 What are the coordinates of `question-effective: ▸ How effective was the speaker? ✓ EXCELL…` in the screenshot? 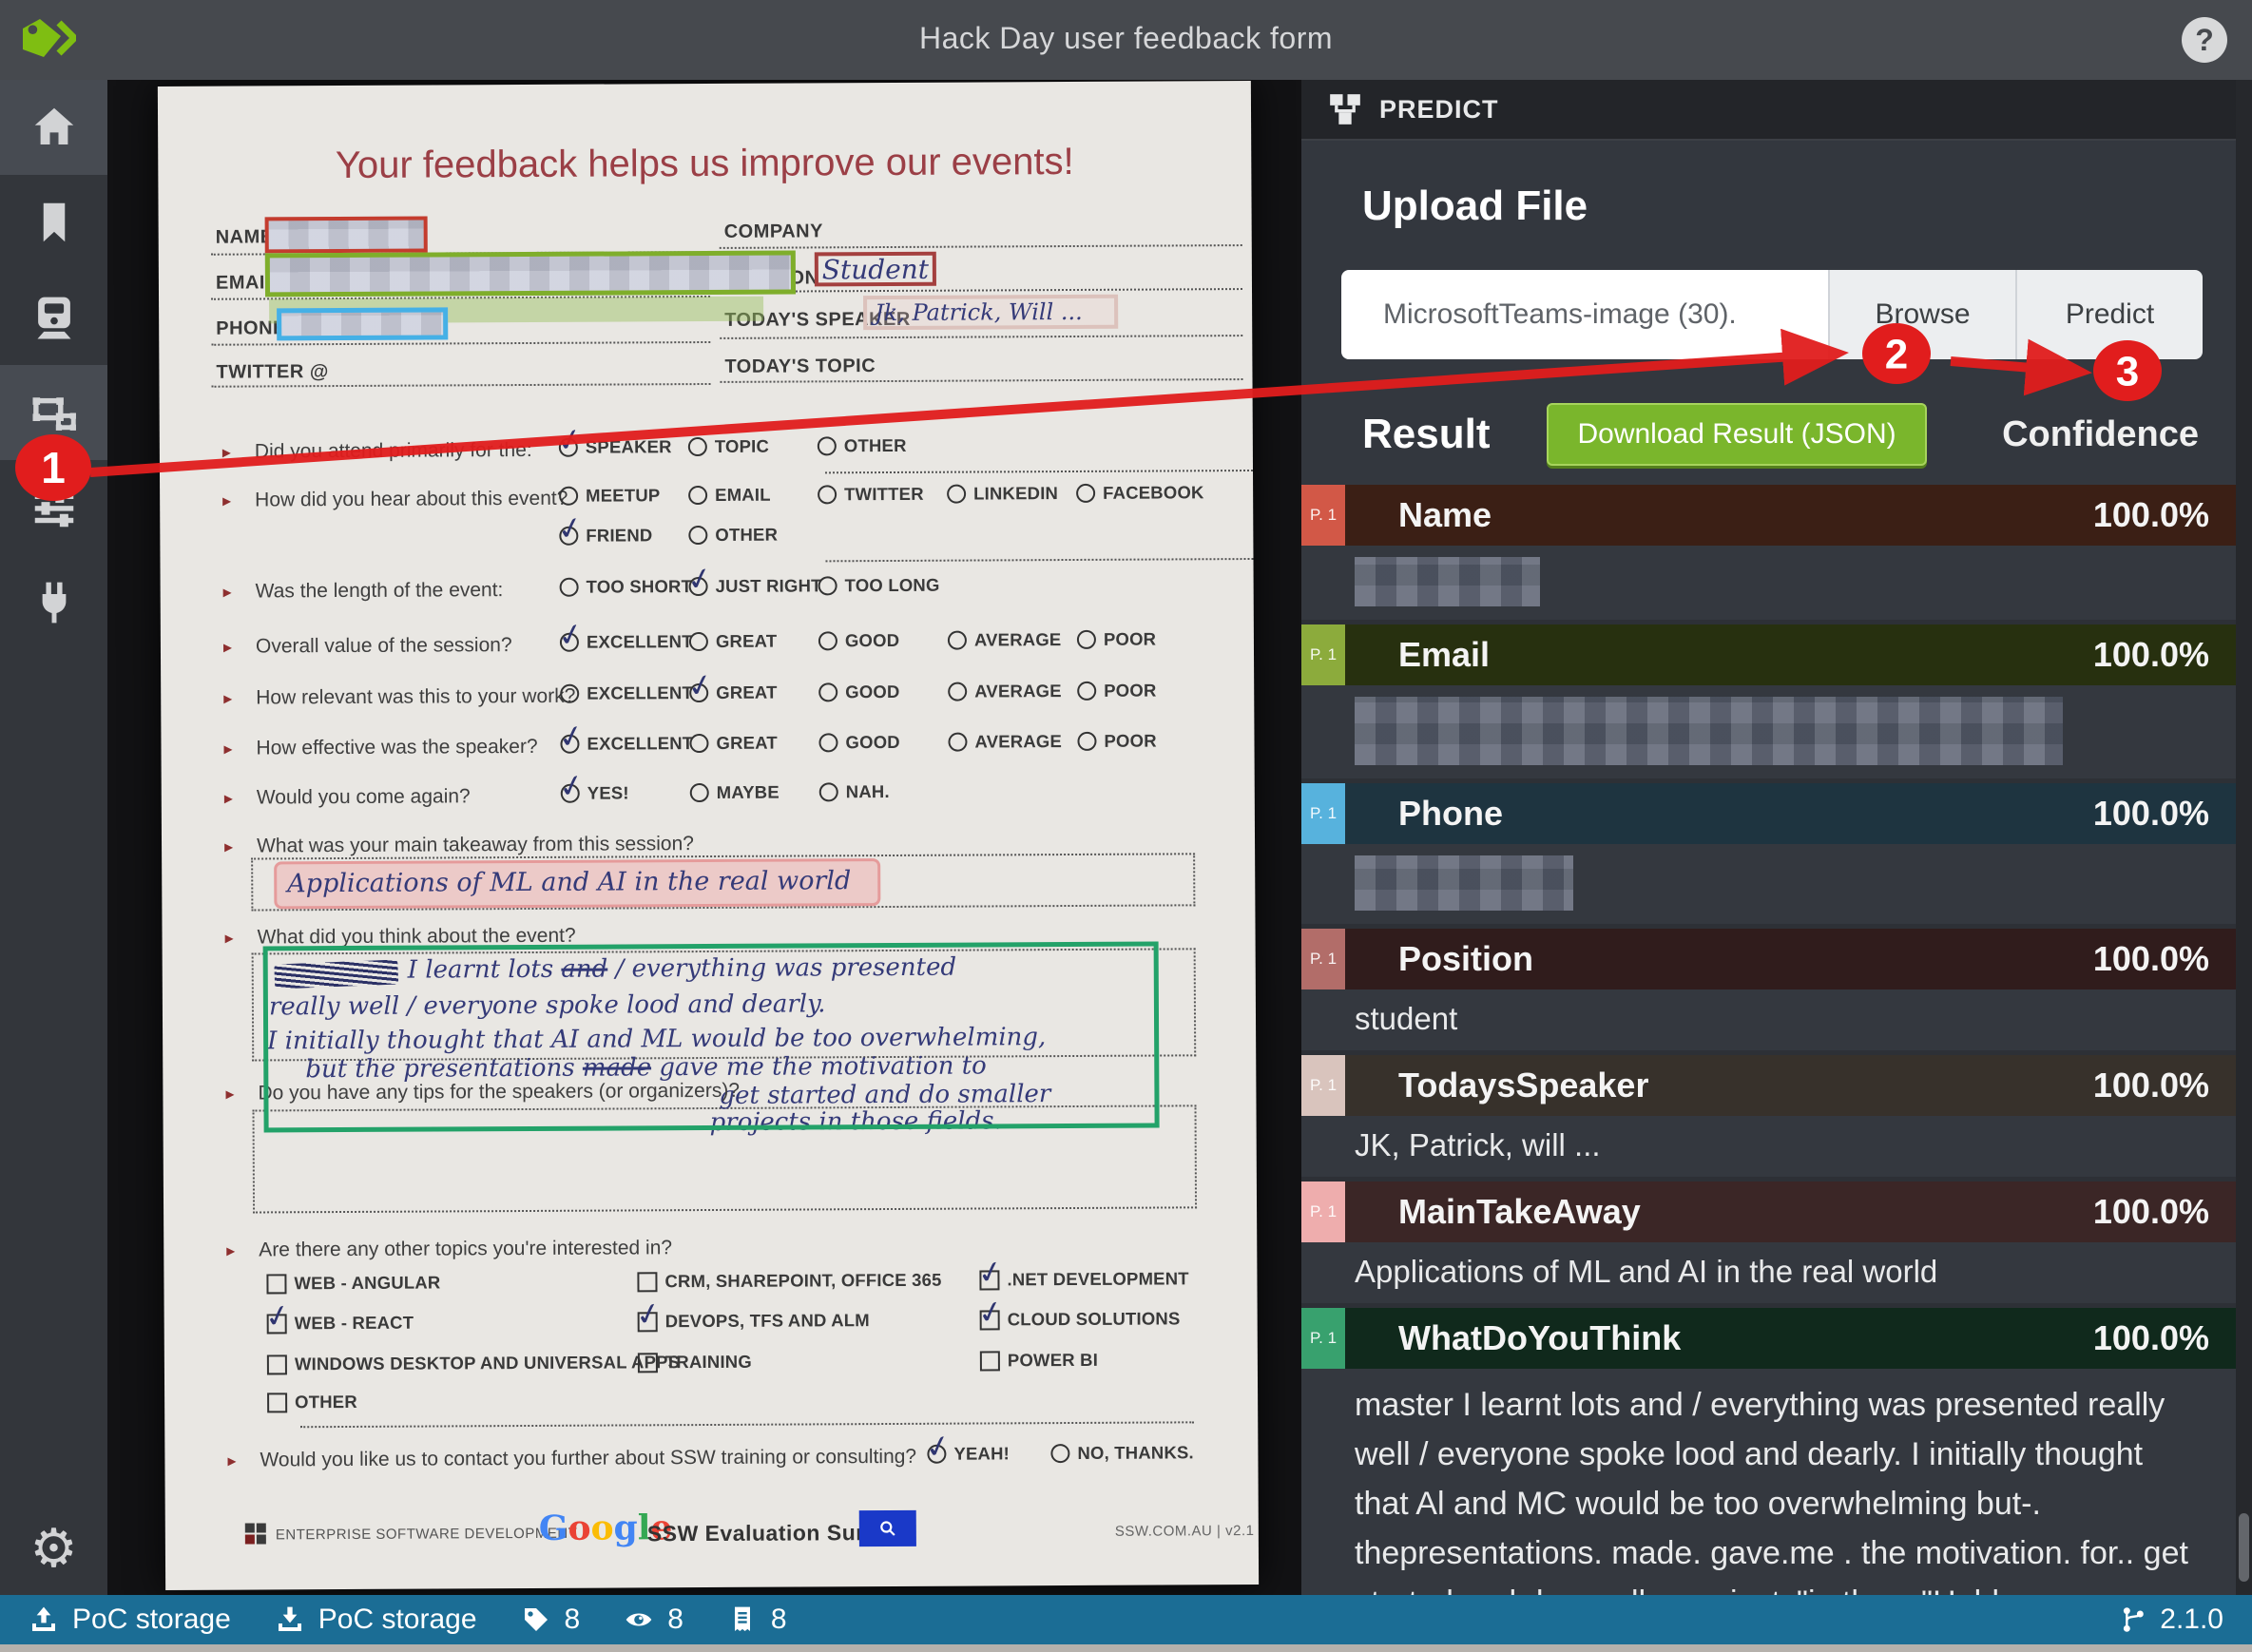 It's located at (690, 737).